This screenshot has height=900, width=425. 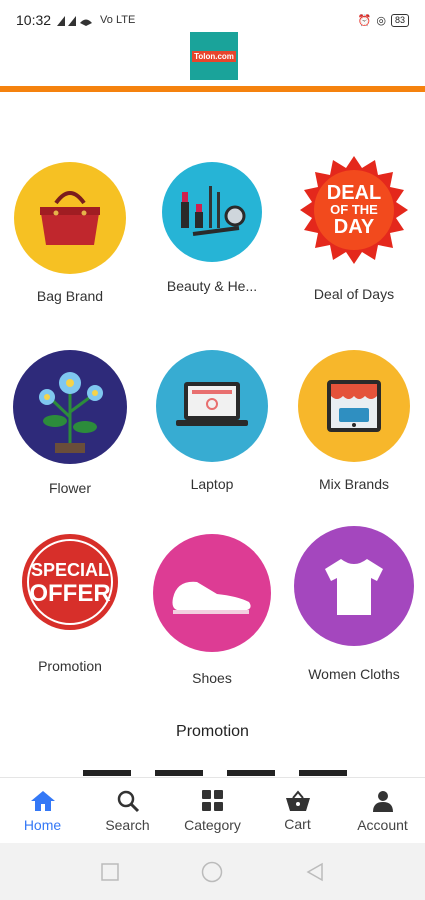 What do you see at coordinates (212, 731) in the screenshot?
I see `section-title: Promotion` at bounding box center [212, 731].